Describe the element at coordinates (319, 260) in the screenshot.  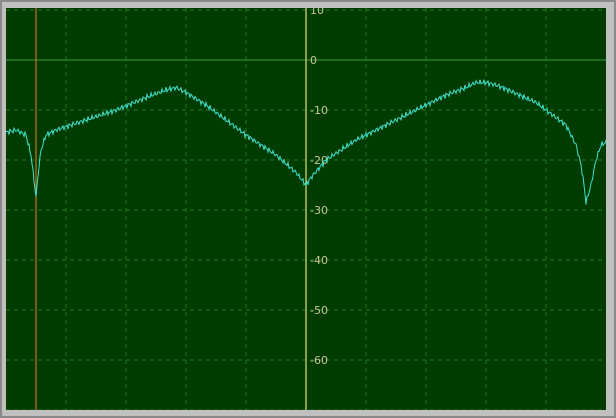
I see `y-tick-label: -40` at that location.